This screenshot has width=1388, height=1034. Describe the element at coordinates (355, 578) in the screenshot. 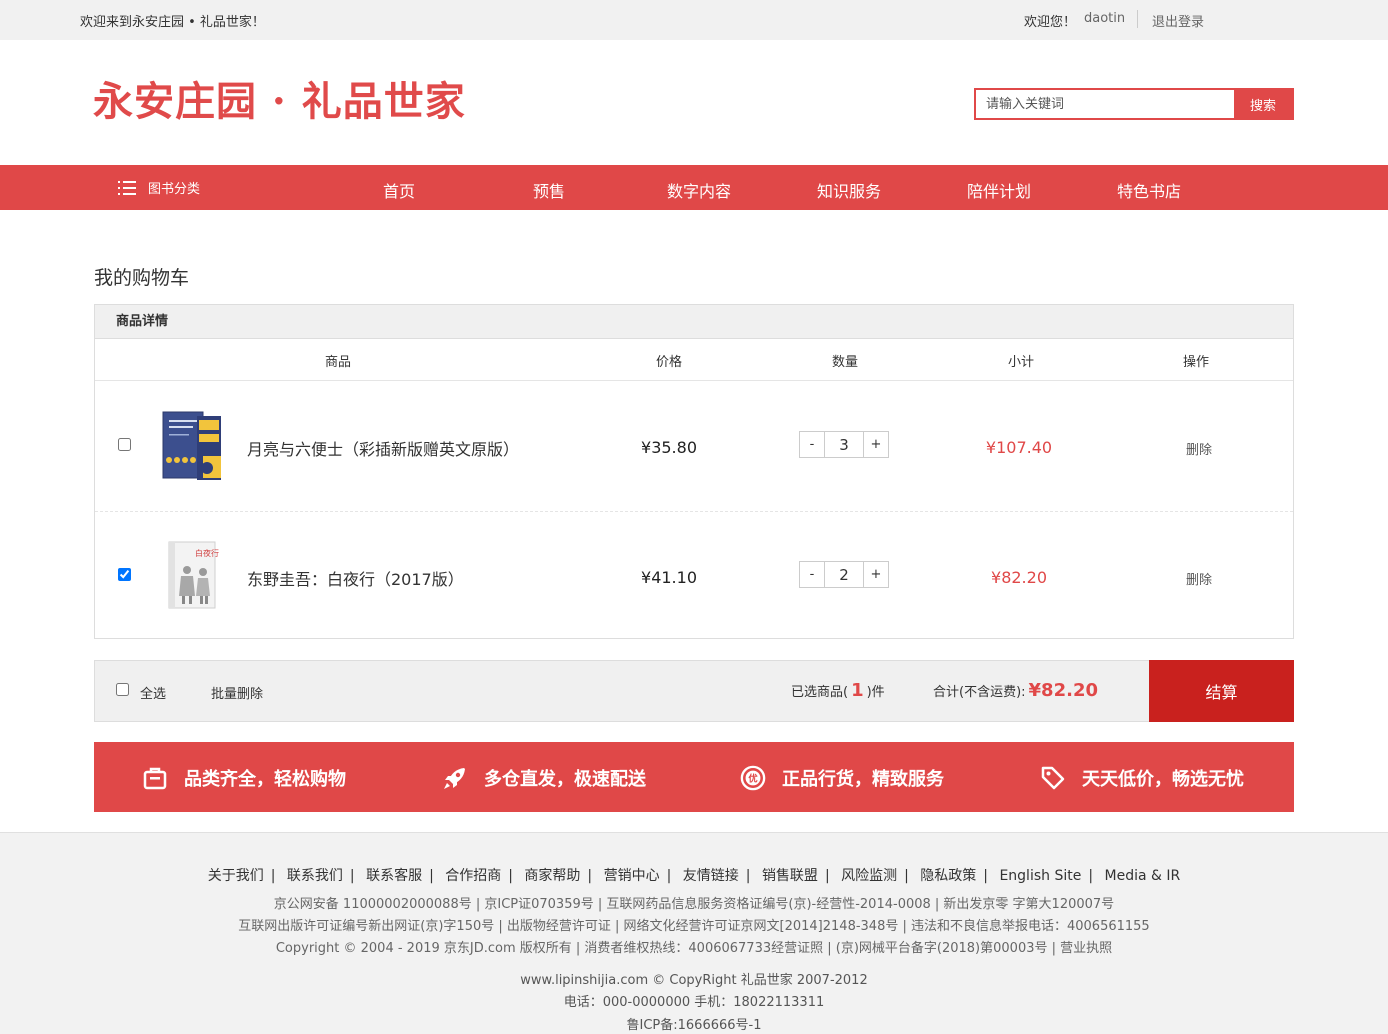

I see `product-name: 东野圭吾：白夜行（2017版）` at that location.